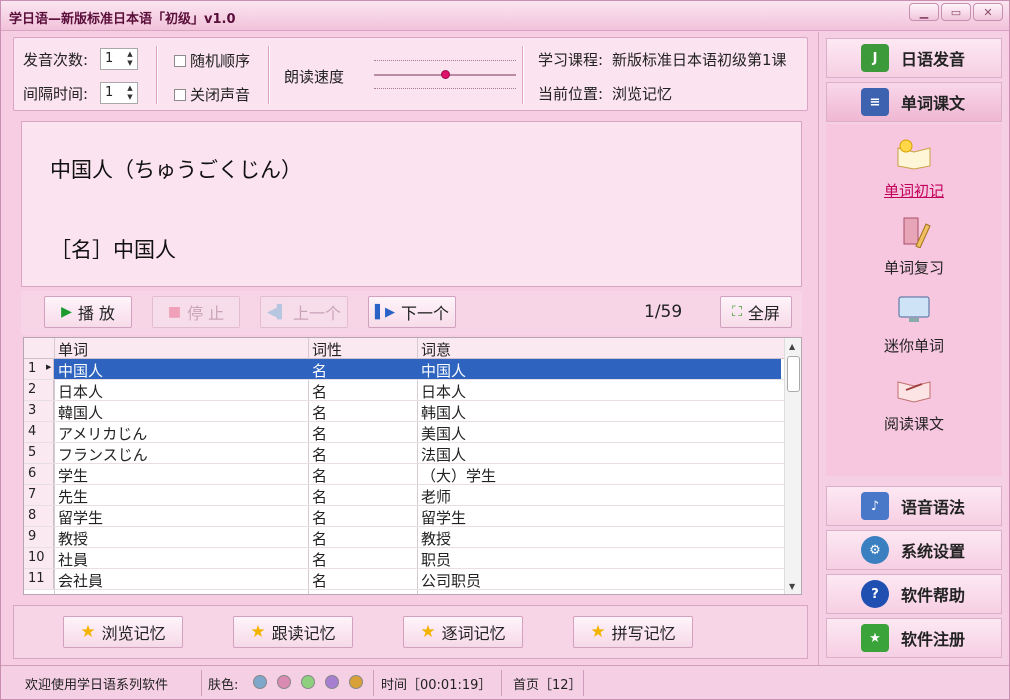 Image resolution: width=1010 pixels, height=700 pixels. What do you see at coordinates (792, 586) in the screenshot?
I see `scroll-down-icon: ▼` at bounding box center [792, 586].